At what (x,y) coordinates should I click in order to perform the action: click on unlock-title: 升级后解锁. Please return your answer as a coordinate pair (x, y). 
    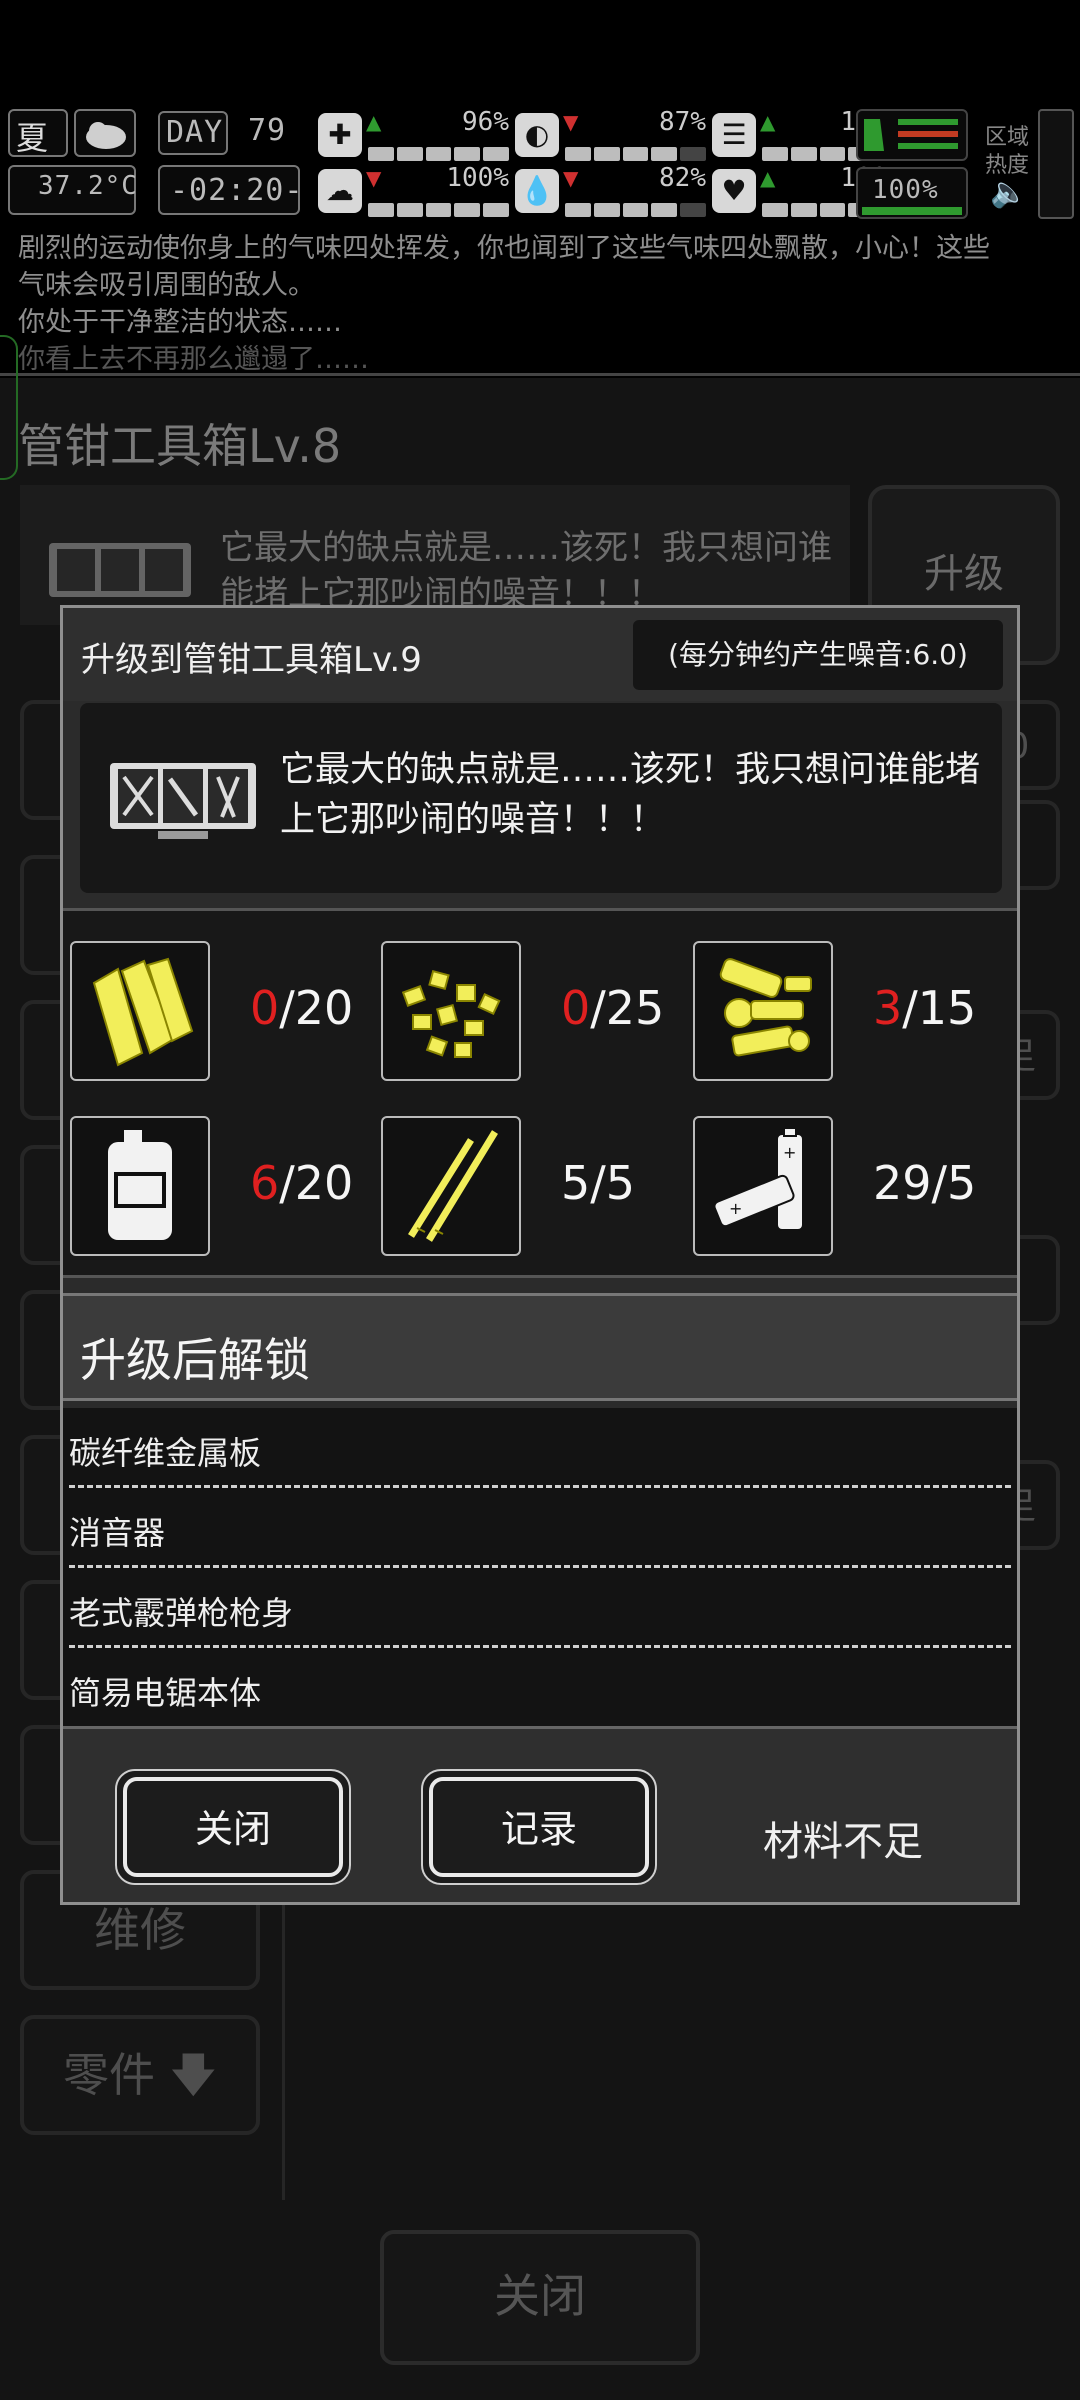
    Looking at the image, I should click on (195, 1360).